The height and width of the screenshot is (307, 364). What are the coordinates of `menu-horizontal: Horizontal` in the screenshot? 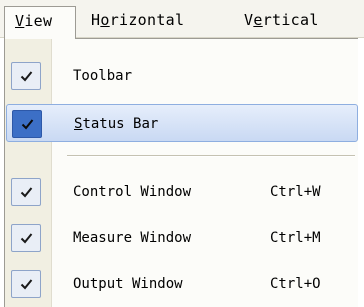 It's located at (137, 20).